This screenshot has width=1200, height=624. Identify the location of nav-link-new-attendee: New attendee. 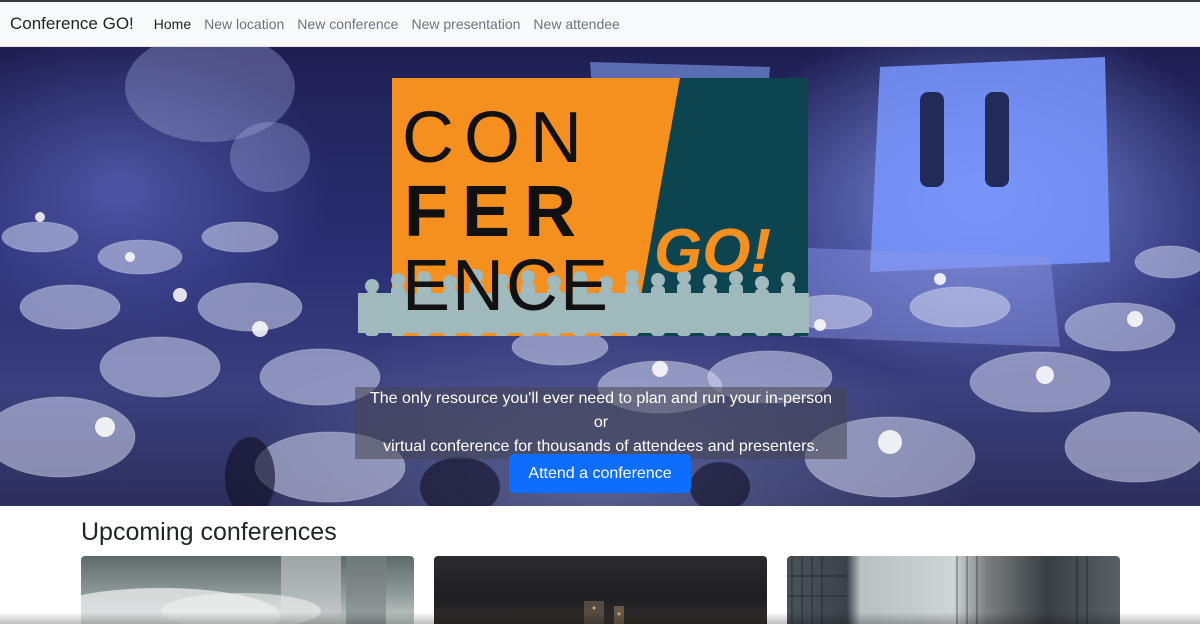
(576, 24).